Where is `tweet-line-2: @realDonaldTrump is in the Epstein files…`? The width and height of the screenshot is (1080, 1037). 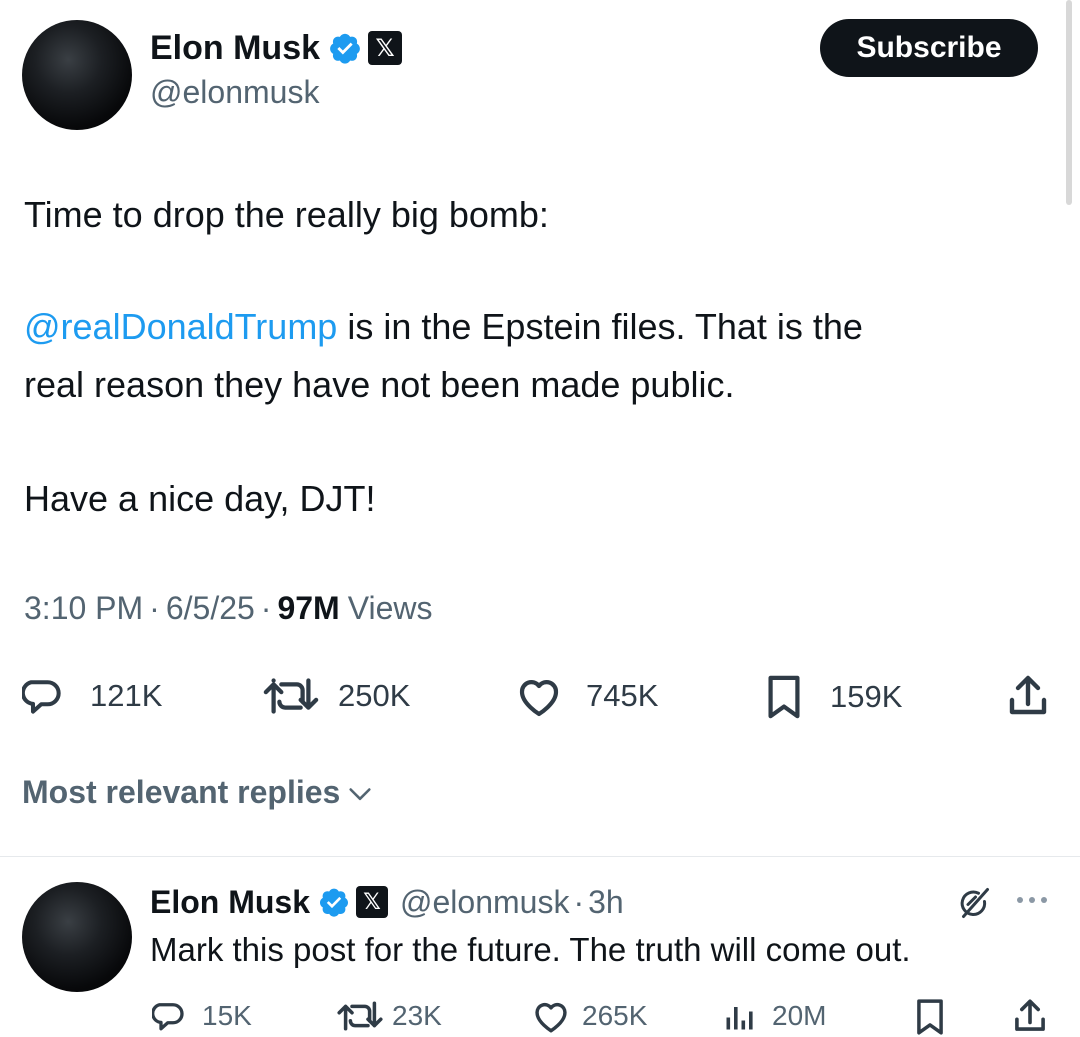
tweet-line-2: @realDonaldTrump is in the Epstein files… is located at coordinates (534, 327).